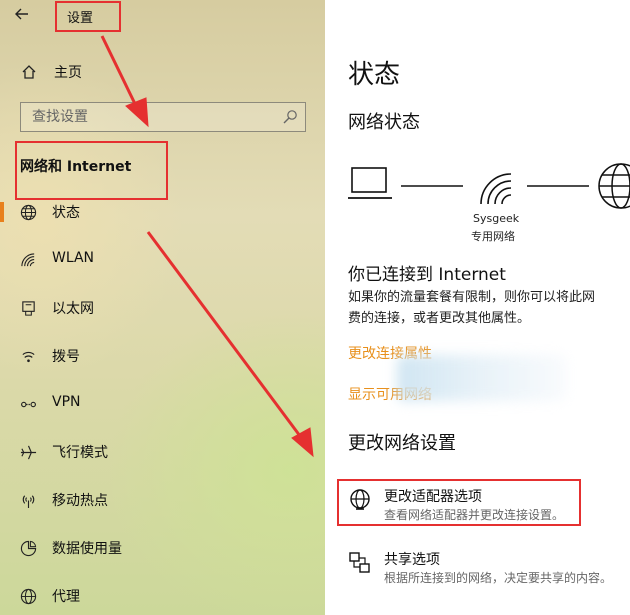  Describe the element at coordinates (162, 356) in the screenshot. I see `sidebar-item-dialup: 拨号` at that location.